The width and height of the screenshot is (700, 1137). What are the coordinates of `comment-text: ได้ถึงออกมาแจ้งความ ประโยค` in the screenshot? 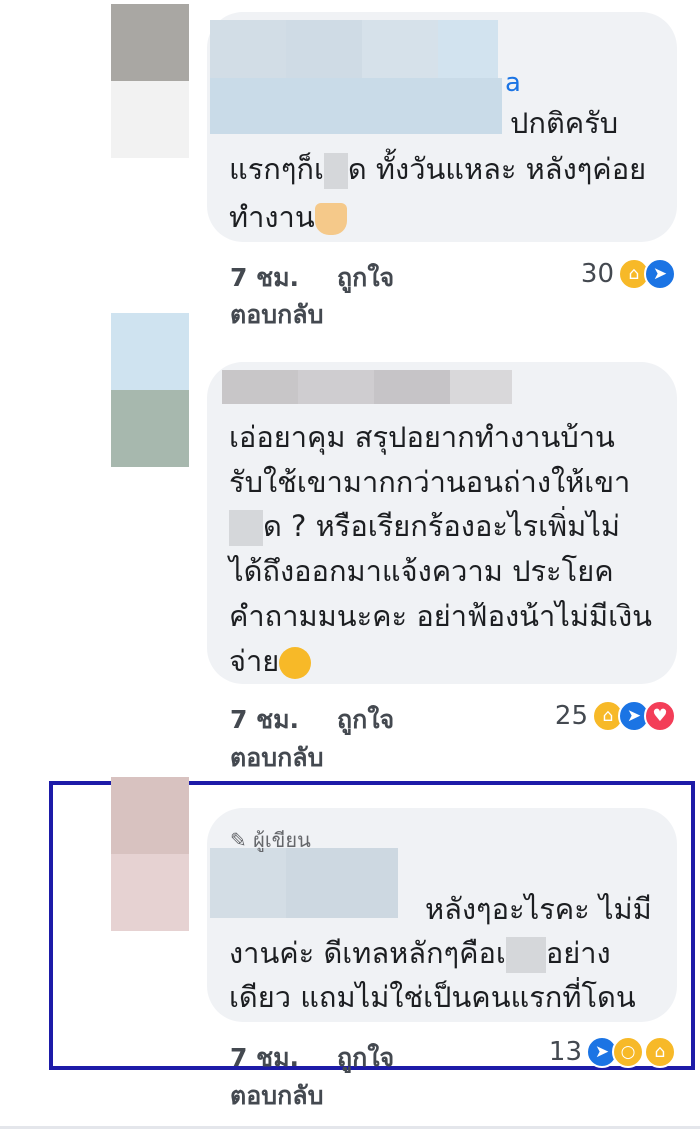 It's located at (421, 571).